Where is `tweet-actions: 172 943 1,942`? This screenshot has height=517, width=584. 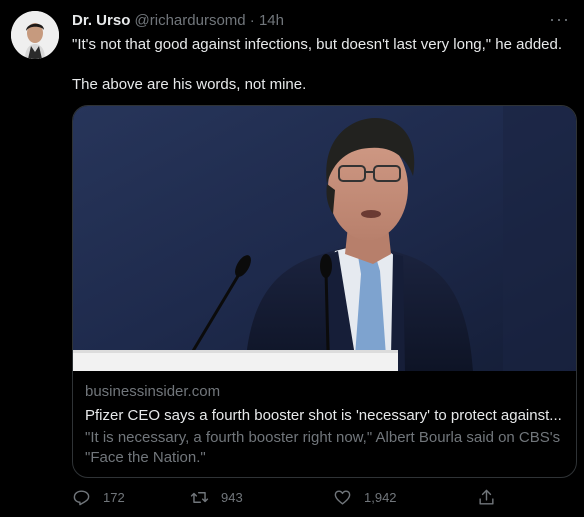
tweet-actions: 172 943 1,942 is located at coordinates (287, 502).